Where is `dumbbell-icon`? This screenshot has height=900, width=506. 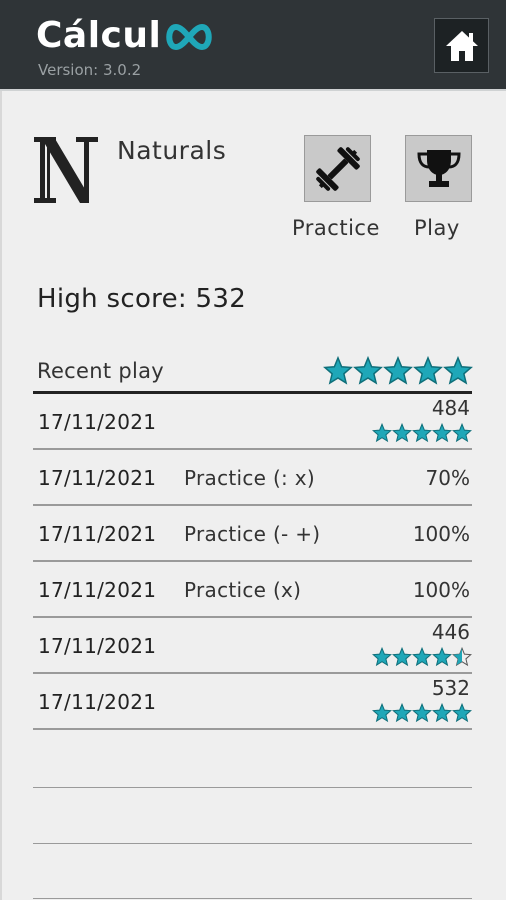 dumbbell-icon is located at coordinates (337, 168).